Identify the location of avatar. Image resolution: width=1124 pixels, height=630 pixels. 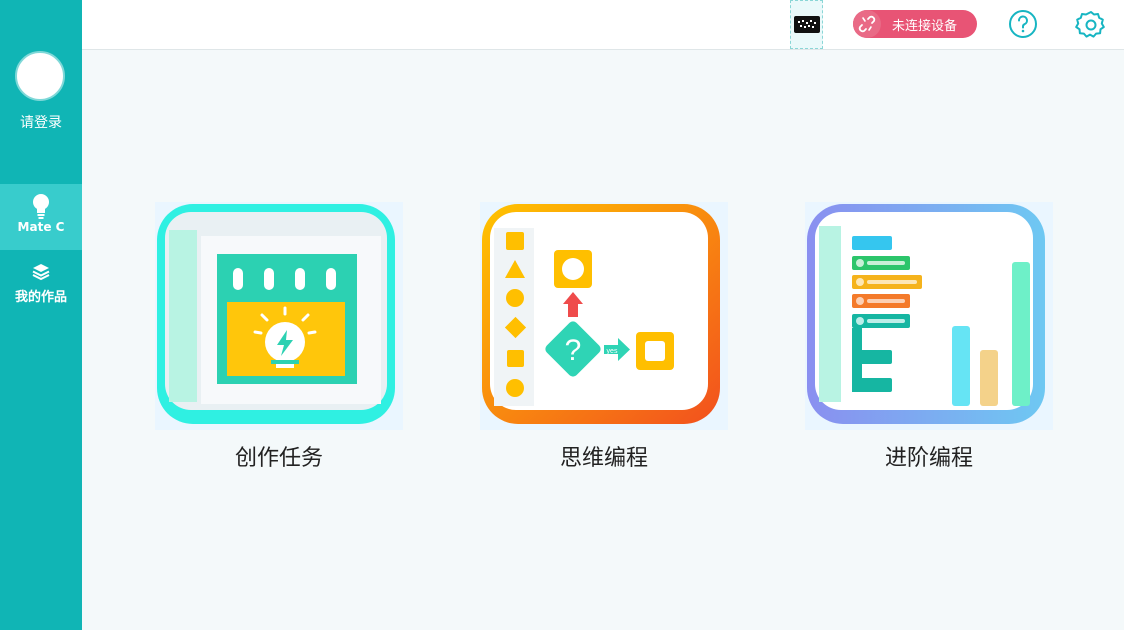
(40, 76).